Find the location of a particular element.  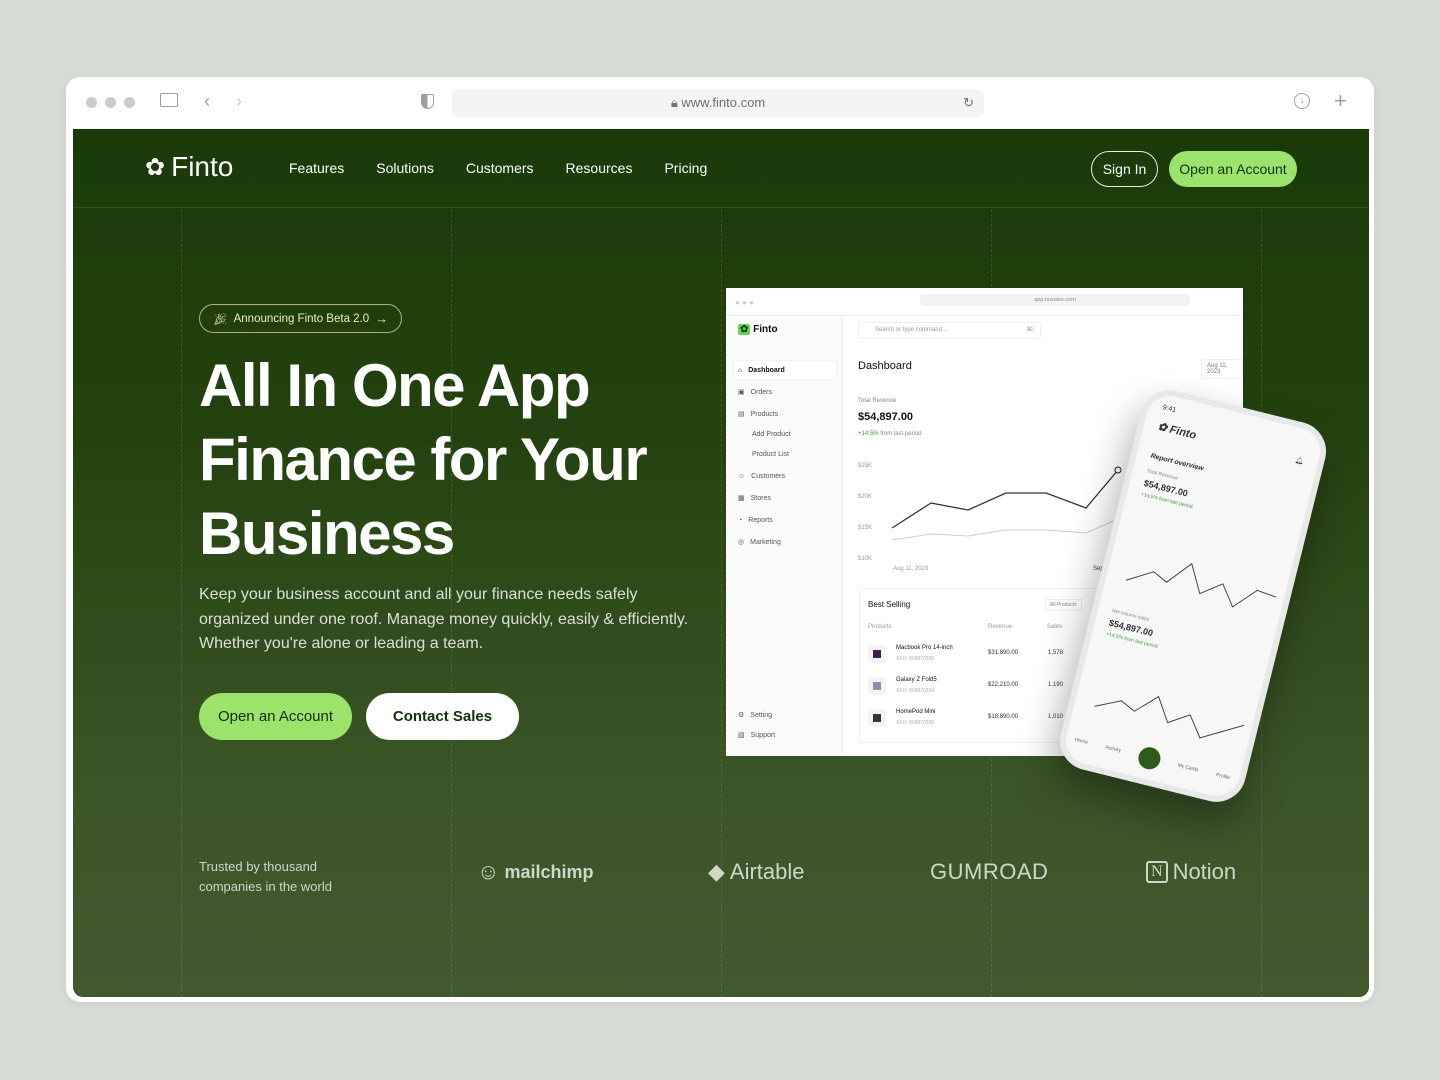

logo-text: Airtable is located at coordinates (767, 871).